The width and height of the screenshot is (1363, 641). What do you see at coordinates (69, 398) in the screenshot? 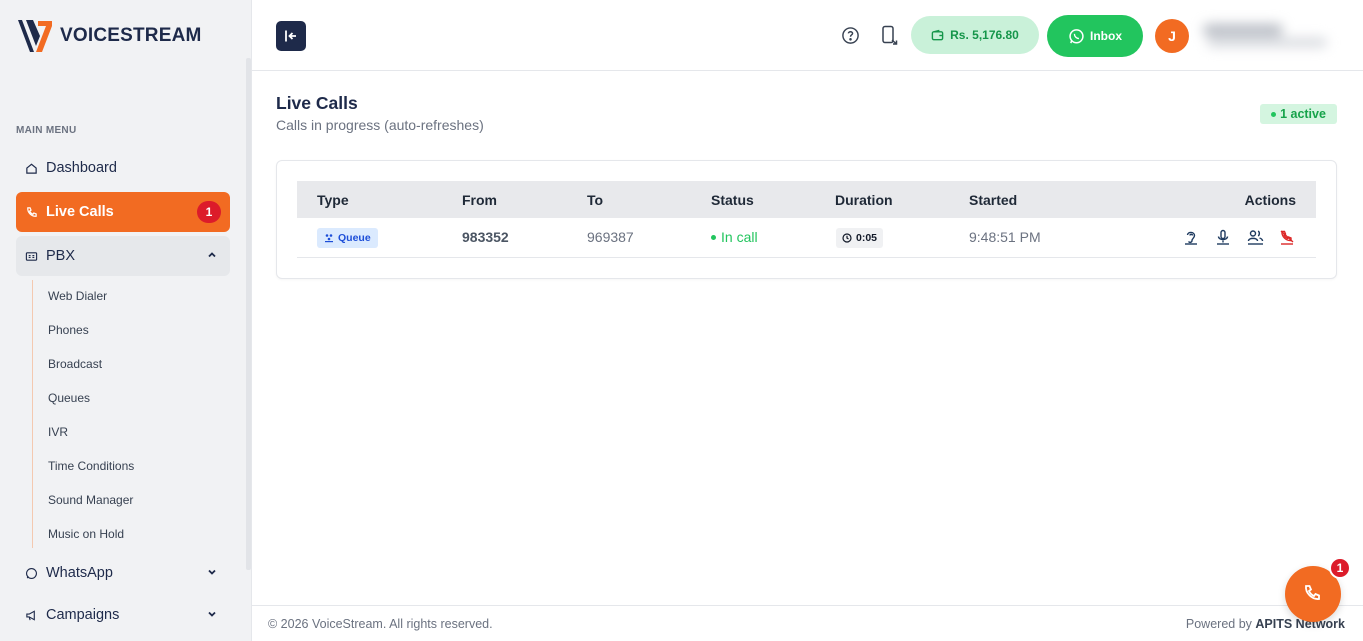
I see `sidebar-subitem-queues: Queues` at bounding box center [69, 398].